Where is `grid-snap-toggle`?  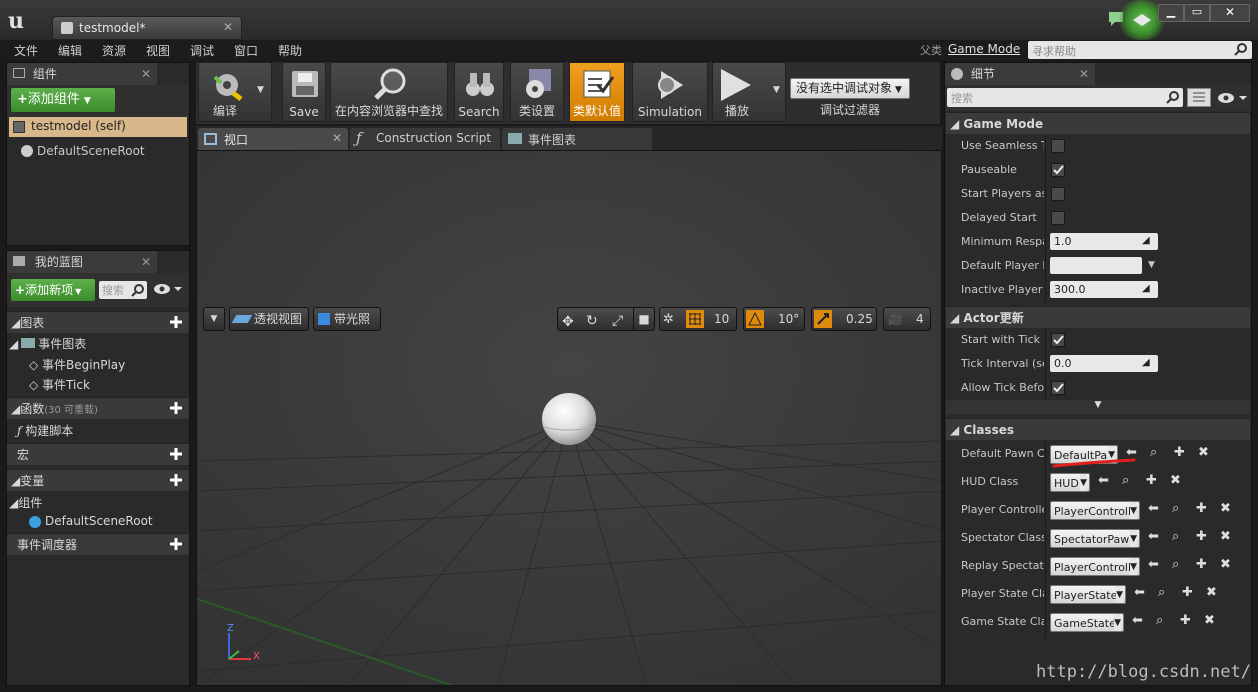 grid-snap-toggle is located at coordinates (695, 319).